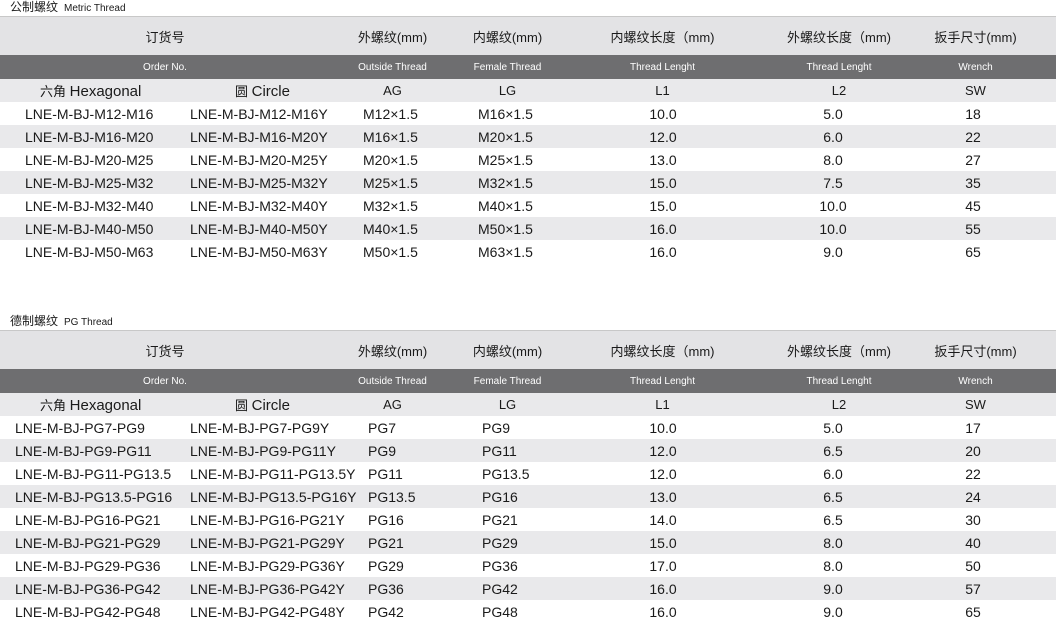  What do you see at coordinates (505, 182) in the screenshot?
I see `female-thread: M32×1.5` at bounding box center [505, 182].